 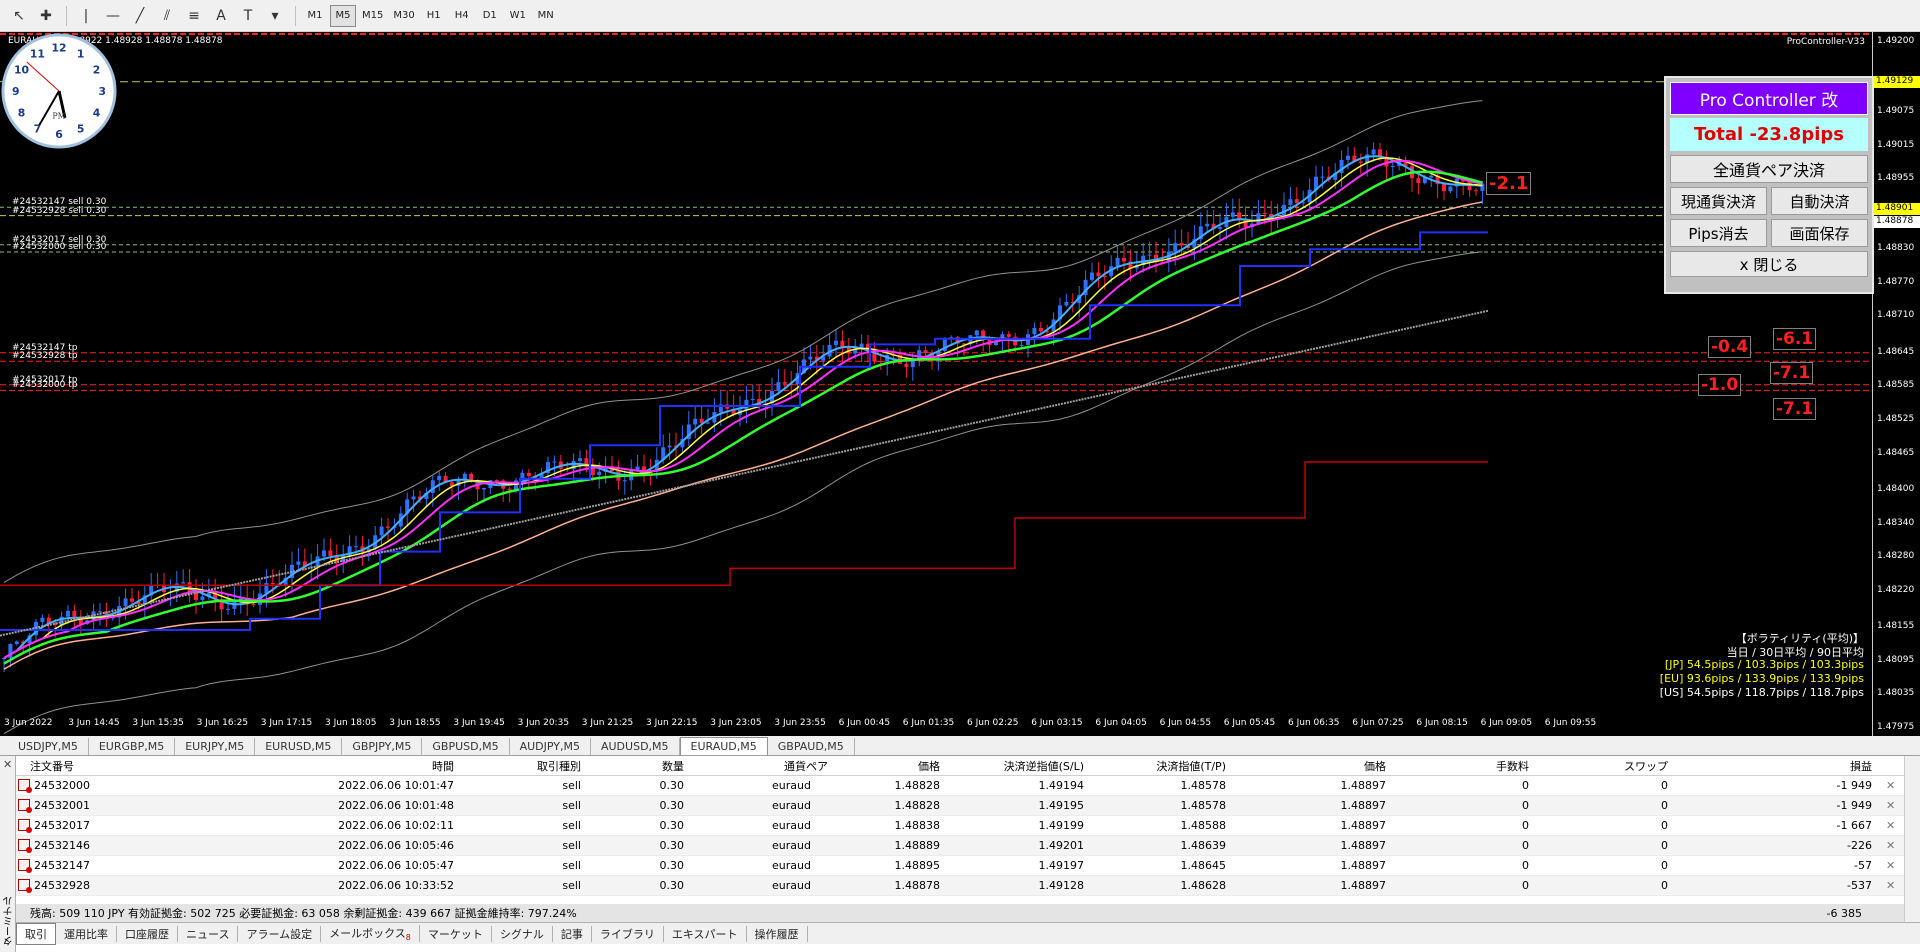 What do you see at coordinates (48, 746) in the screenshot?
I see `symbol-tab-usdjpy: USDJPY,M5` at bounding box center [48, 746].